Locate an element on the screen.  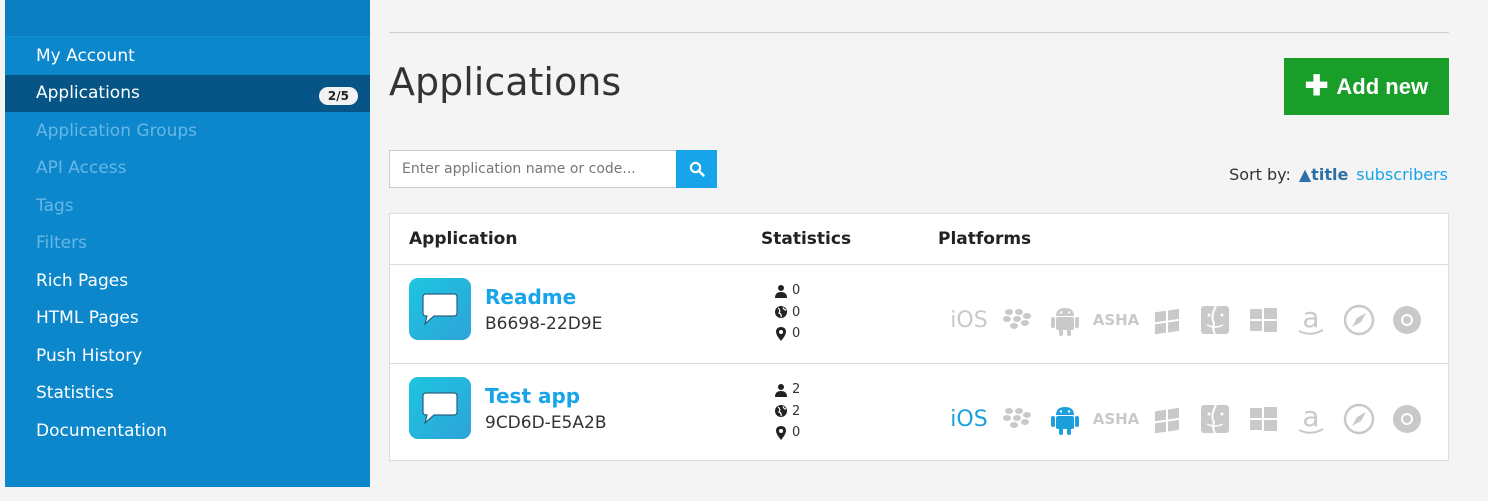
search-icon is located at coordinates (697, 169).